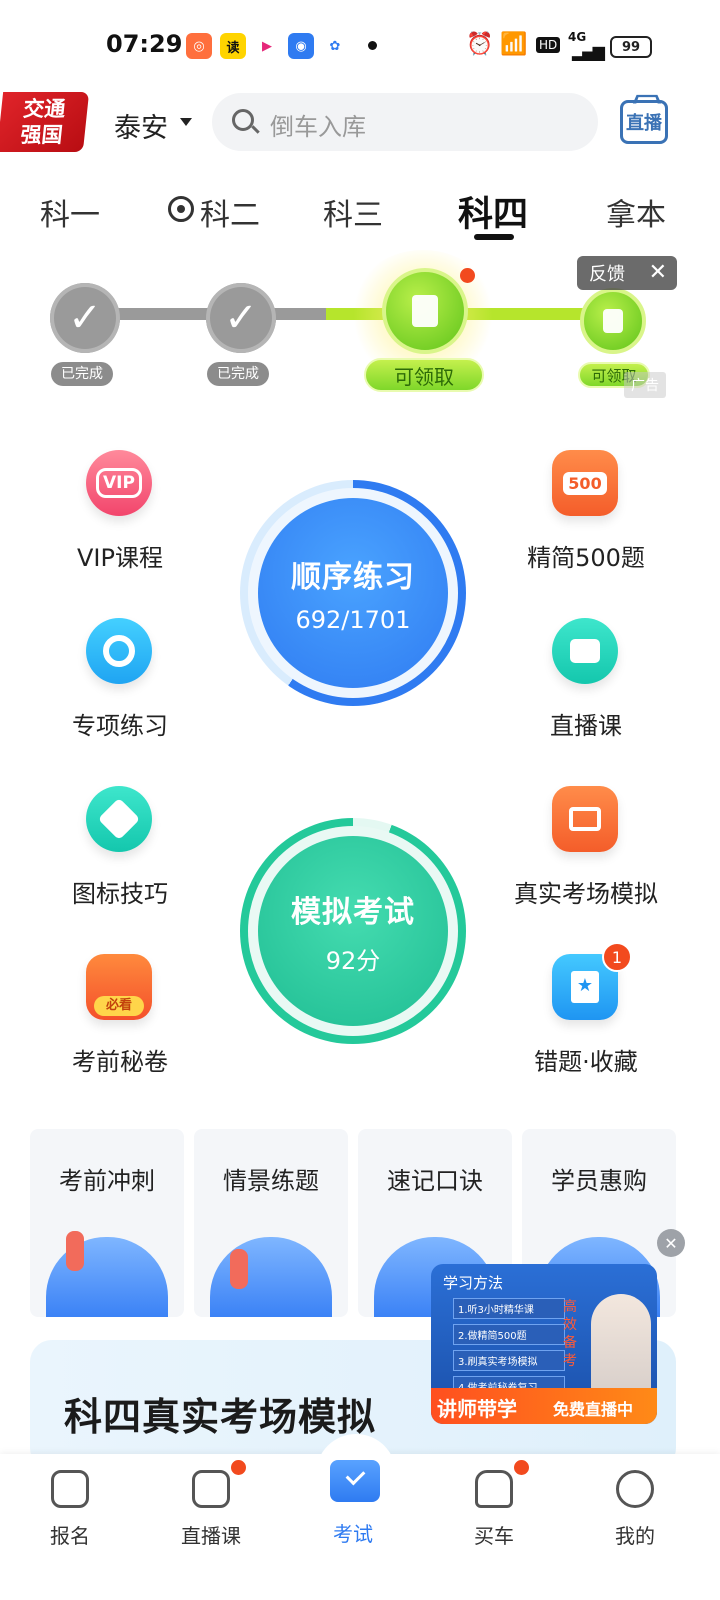 Image resolution: width=720 pixels, height=1600 pixels. I want to click on live-course-label: 直播课, so click(586, 723).